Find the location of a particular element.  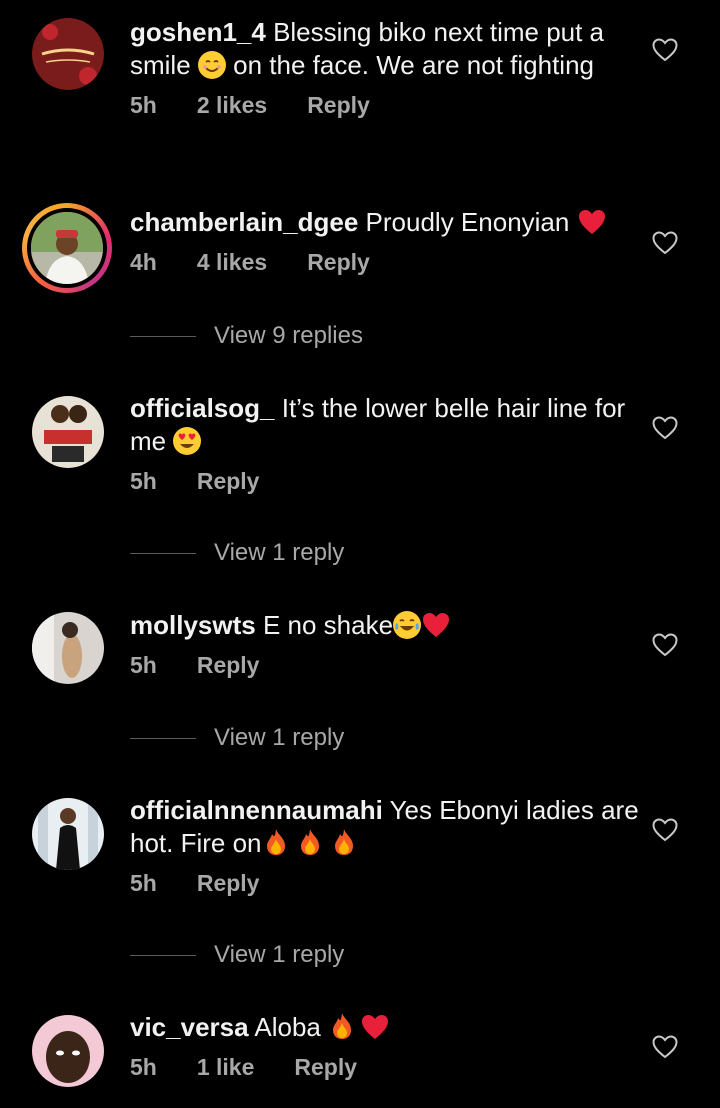

view-replies-button: View 9 replies is located at coordinates (246, 336).